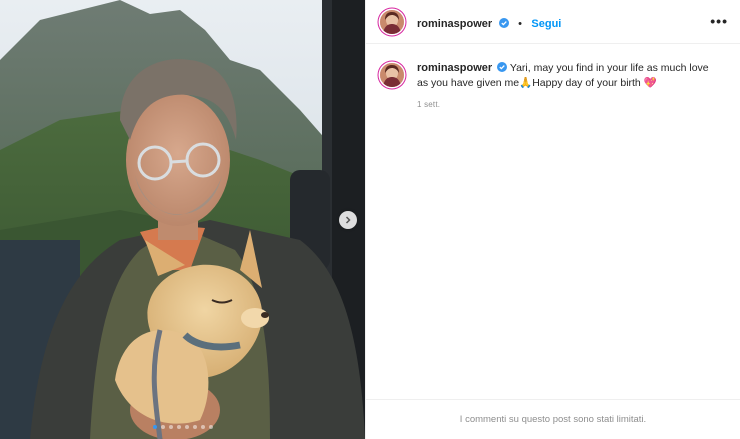 Image resolution: width=740 pixels, height=439 pixels. I want to click on caption-username-link: rominaspower, so click(454, 68).